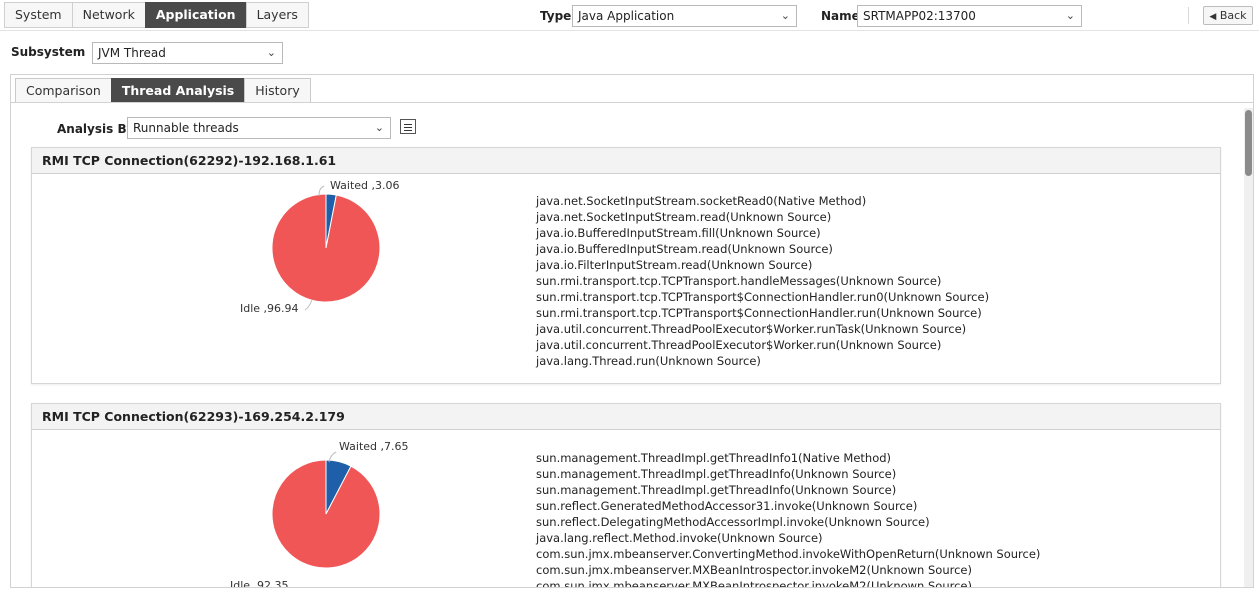 The width and height of the screenshot is (1259, 595). I want to click on sub-tabs: Comparison Thread Analysis History, so click(163, 90).